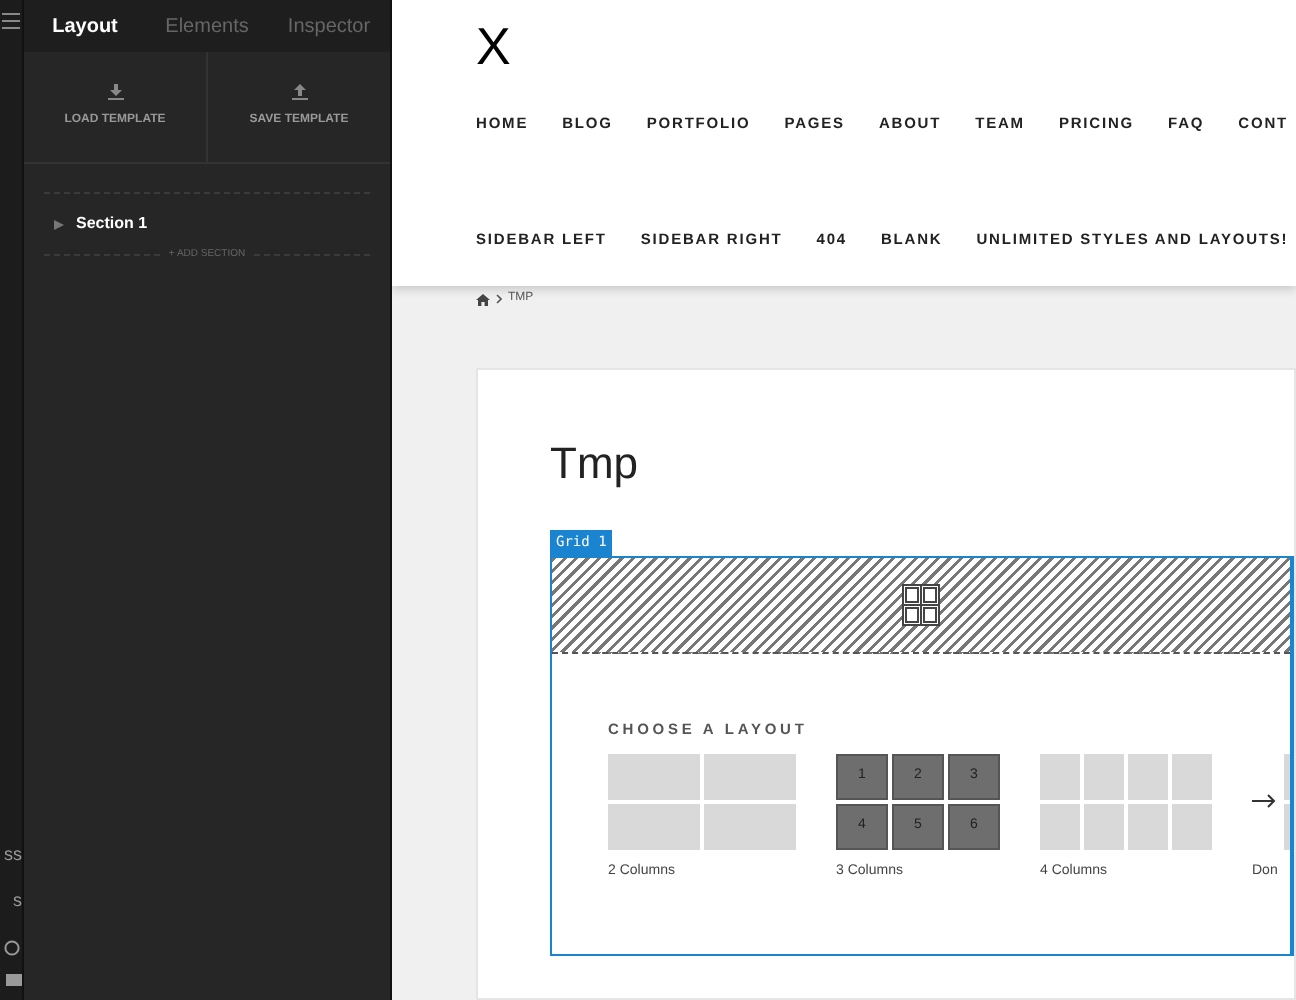 This screenshot has height=1000, width=1296. Describe the element at coordinates (299, 92) in the screenshot. I see `upload-icon` at that location.